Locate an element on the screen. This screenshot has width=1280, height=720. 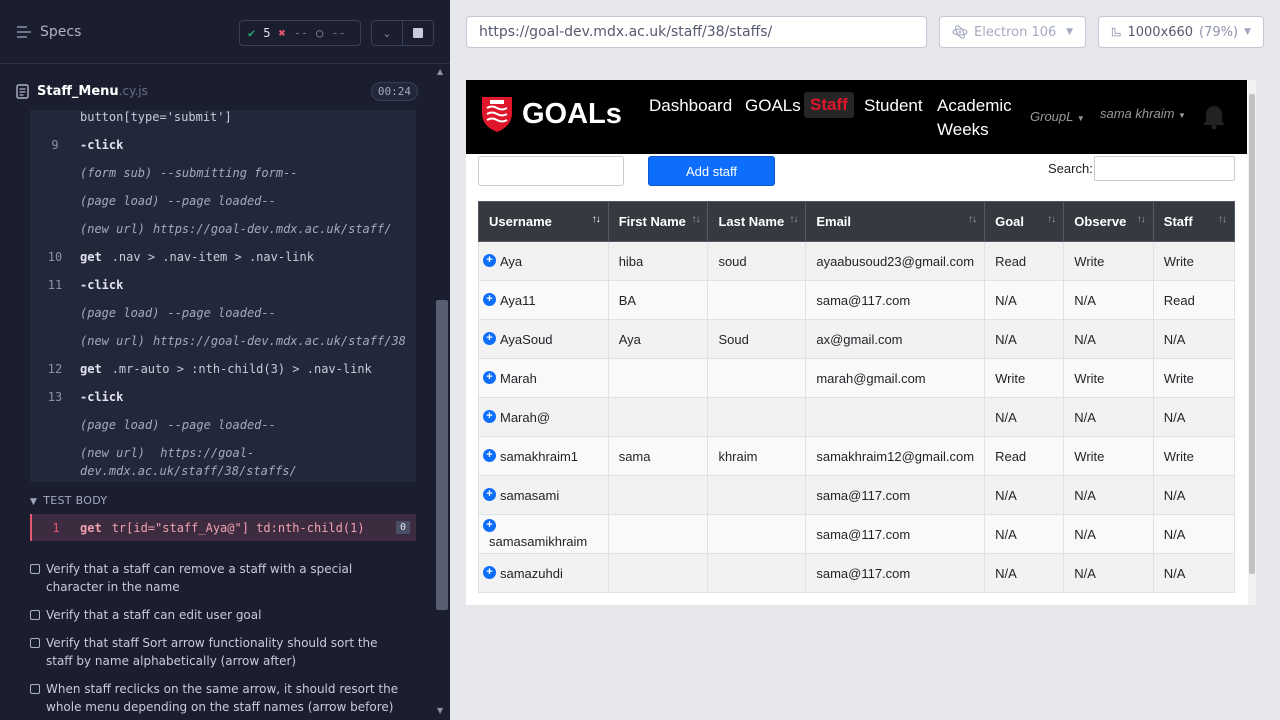
cell-username: + samazuhdi is located at coordinates (543, 573).